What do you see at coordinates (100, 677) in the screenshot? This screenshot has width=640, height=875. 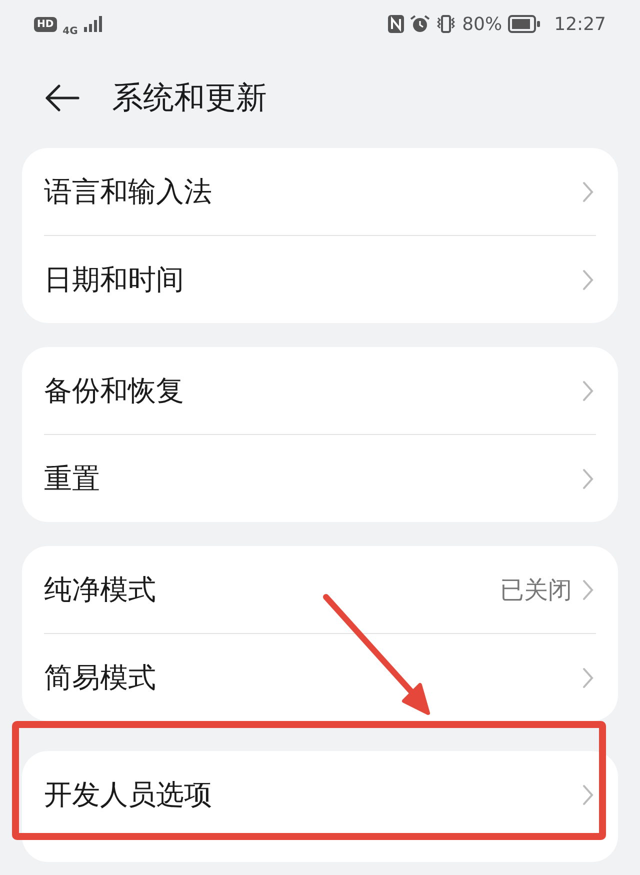 I see `settings-row-label: 简易模式` at bounding box center [100, 677].